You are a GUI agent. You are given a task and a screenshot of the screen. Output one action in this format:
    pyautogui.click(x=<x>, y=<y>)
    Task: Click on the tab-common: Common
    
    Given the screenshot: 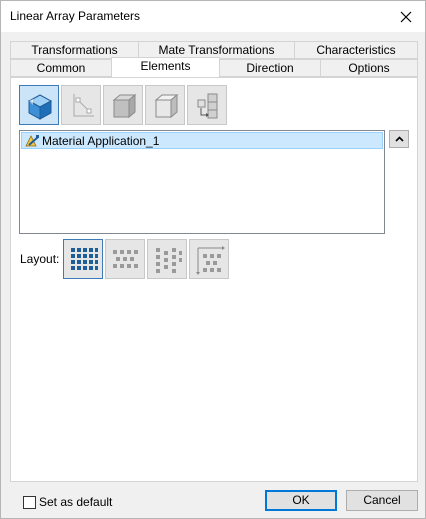 What is the action you would take?
    pyautogui.click(x=61, y=68)
    